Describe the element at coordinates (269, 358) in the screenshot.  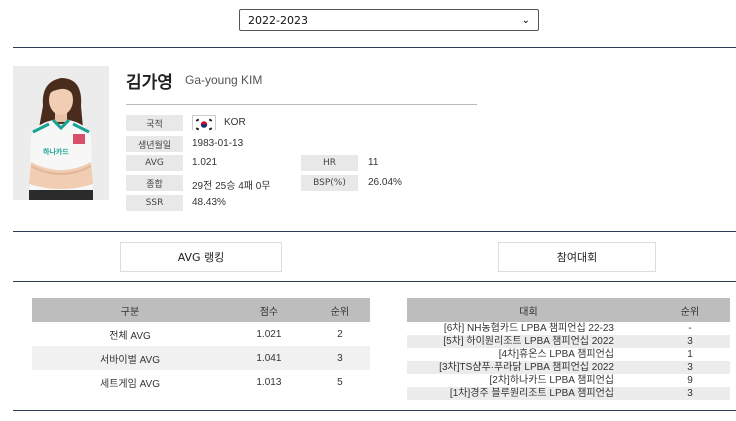
I see `score-cell: 1.041` at that location.